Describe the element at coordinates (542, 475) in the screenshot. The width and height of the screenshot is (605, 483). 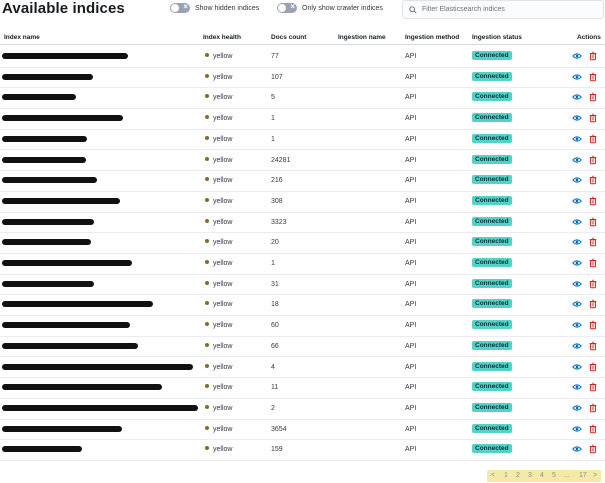
I see `pagination-page-4: 4` at that location.